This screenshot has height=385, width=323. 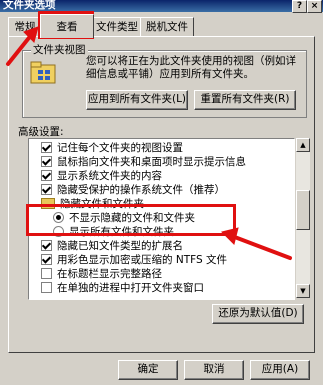 What do you see at coordinates (67, 26) in the screenshot?
I see `tab-view: 查看` at bounding box center [67, 26].